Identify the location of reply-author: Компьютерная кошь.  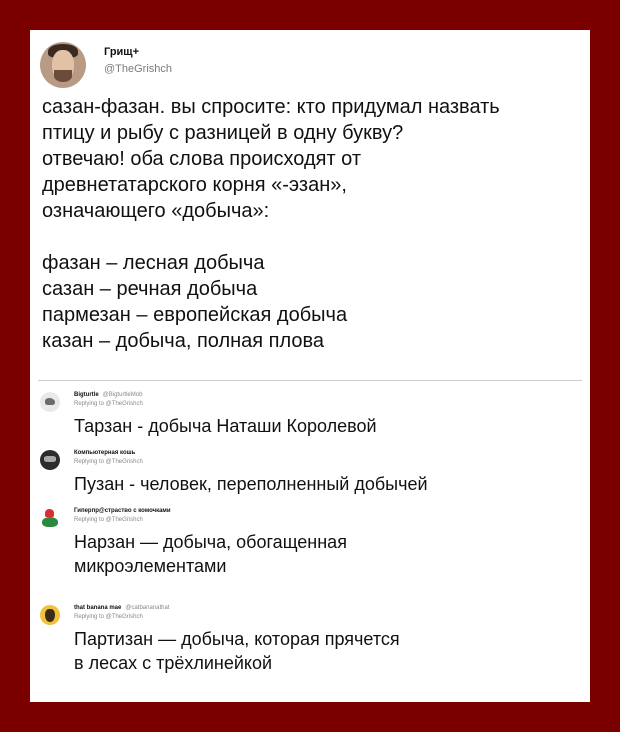
(106, 453).